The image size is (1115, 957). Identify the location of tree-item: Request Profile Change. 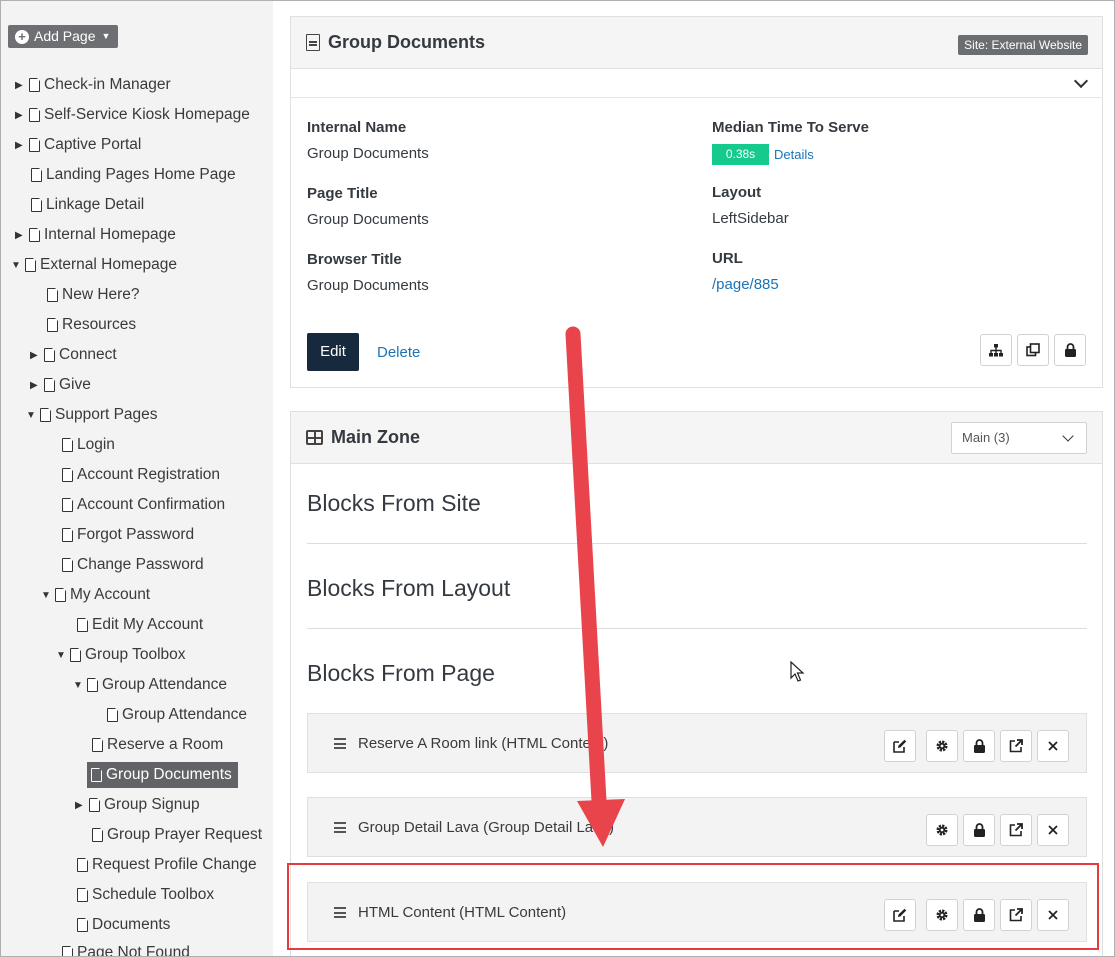
(167, 865).